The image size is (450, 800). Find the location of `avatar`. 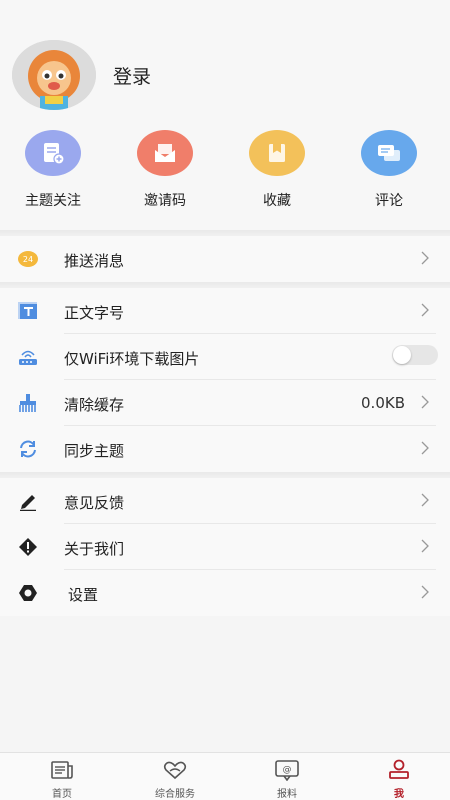

avatar is located at coordinates (54, 75).